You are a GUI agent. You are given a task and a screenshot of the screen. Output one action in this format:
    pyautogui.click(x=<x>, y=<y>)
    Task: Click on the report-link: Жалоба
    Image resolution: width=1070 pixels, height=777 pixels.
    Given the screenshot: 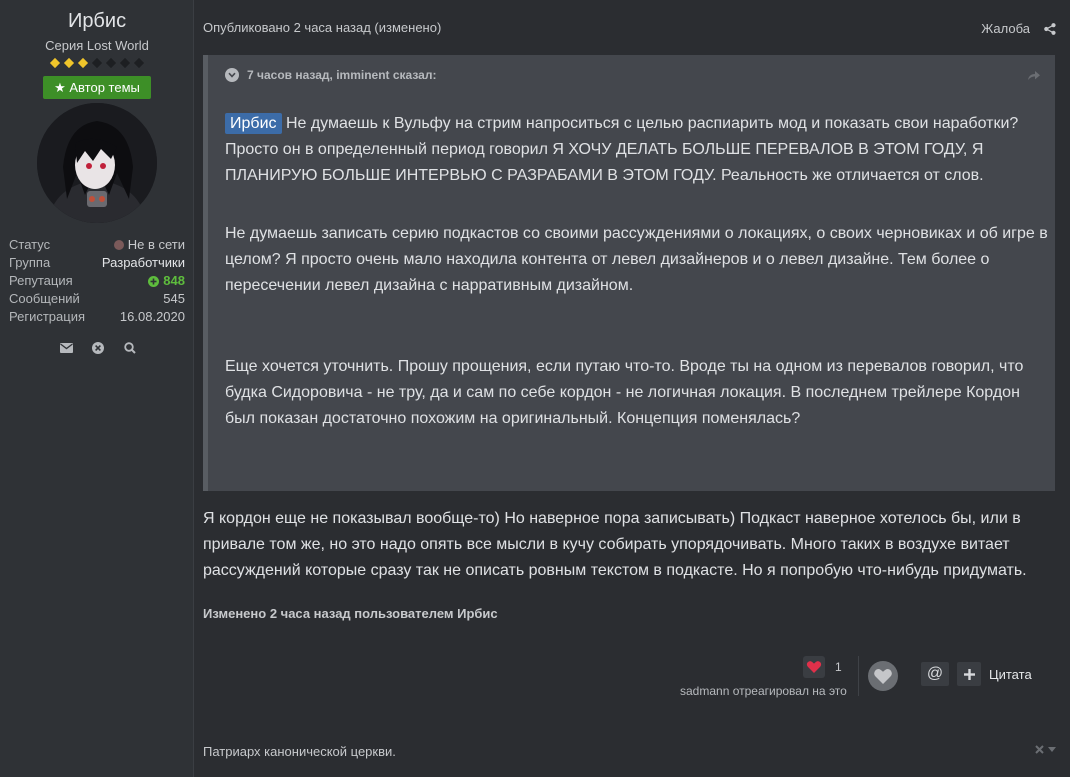 What is the action you would take?
    pyautogui.click(x=1005, y=28)
    